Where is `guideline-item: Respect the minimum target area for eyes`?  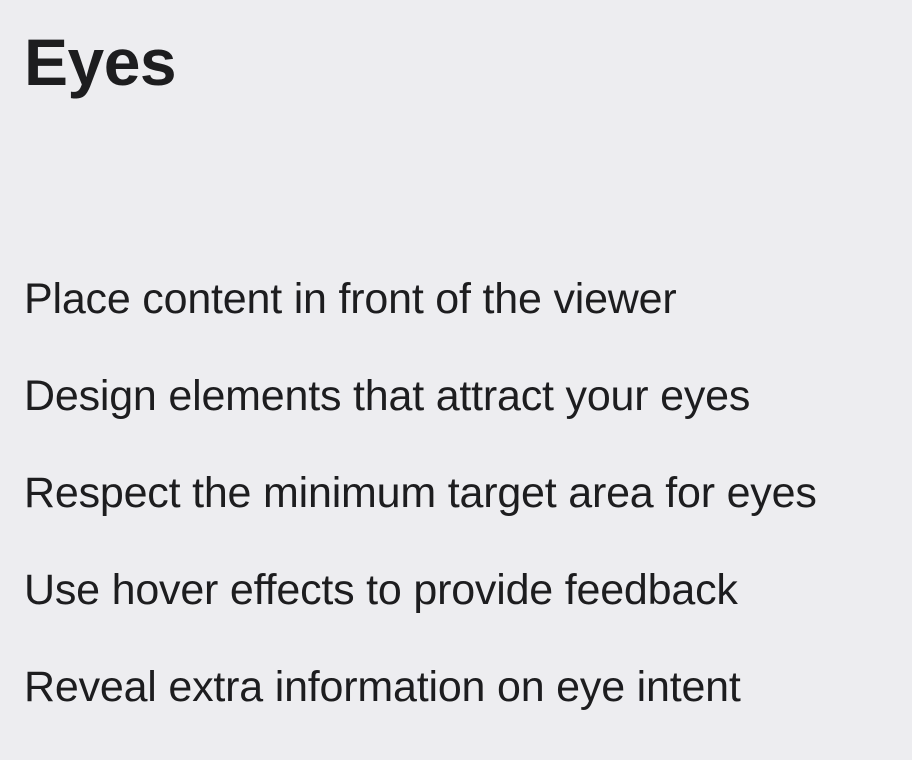
guideline-item: Respect the minimum target area for eyes is located at coordinates (420, 493).